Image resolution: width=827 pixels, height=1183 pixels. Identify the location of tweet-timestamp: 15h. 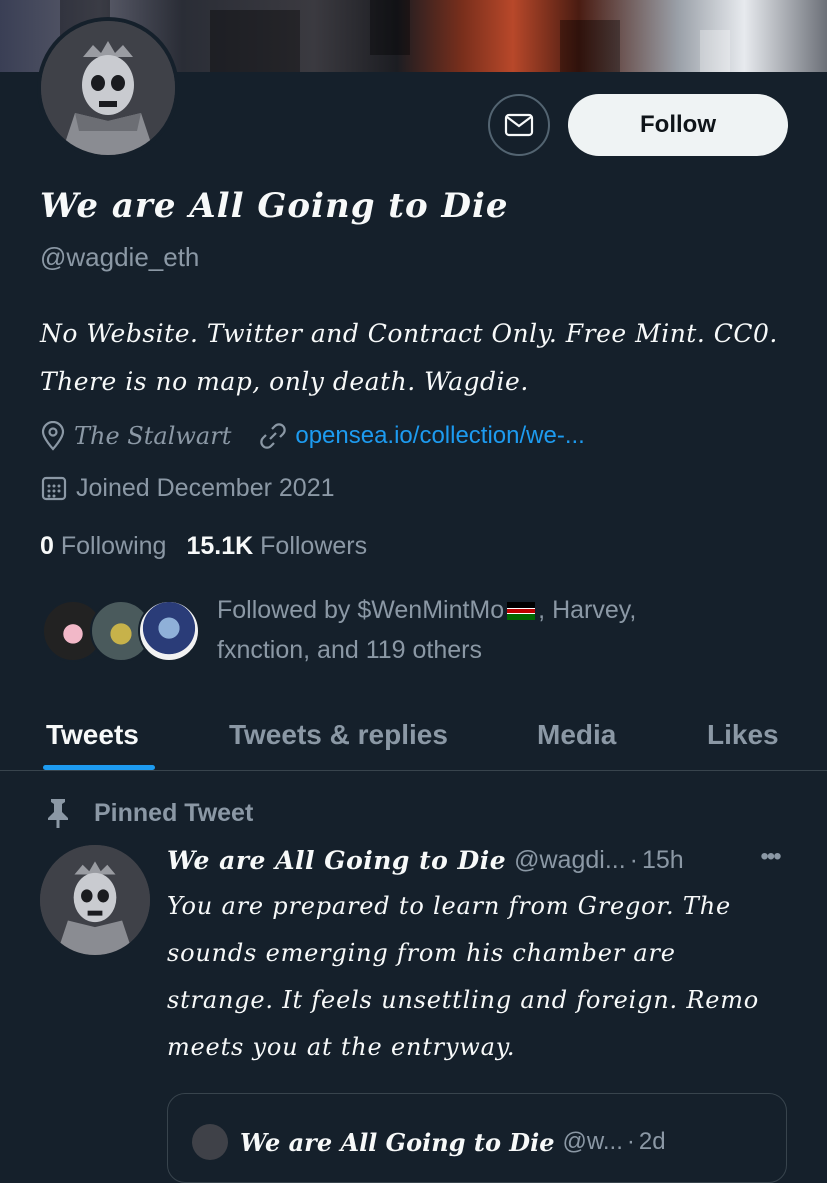
(663, 860).